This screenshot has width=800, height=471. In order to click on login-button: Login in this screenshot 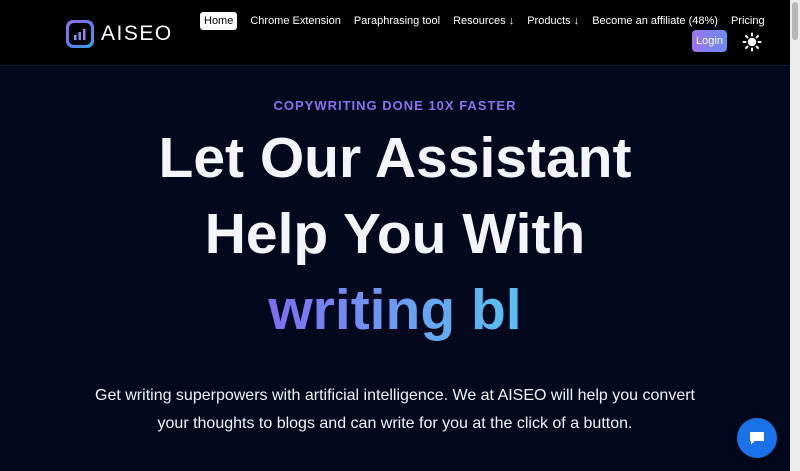, I will do `click(709, 41)`.